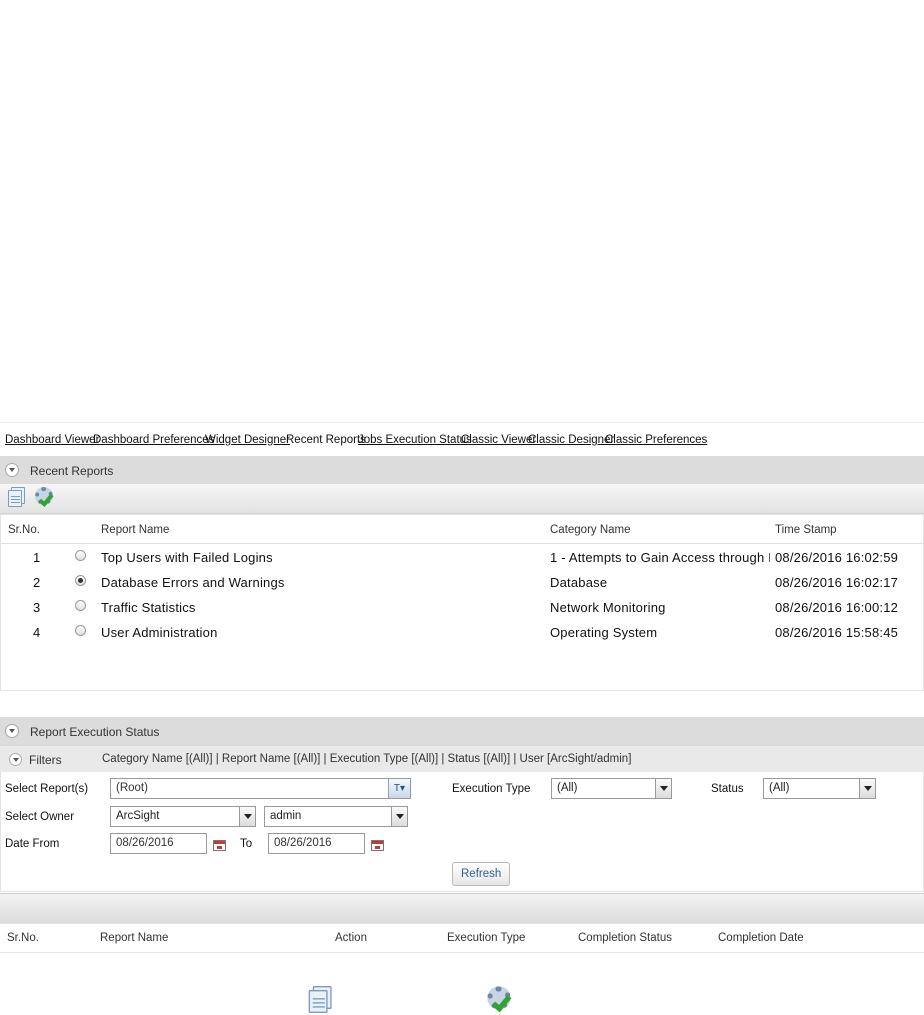  I want to click on date-from-field: 08/26/2016, so click(158, 843).